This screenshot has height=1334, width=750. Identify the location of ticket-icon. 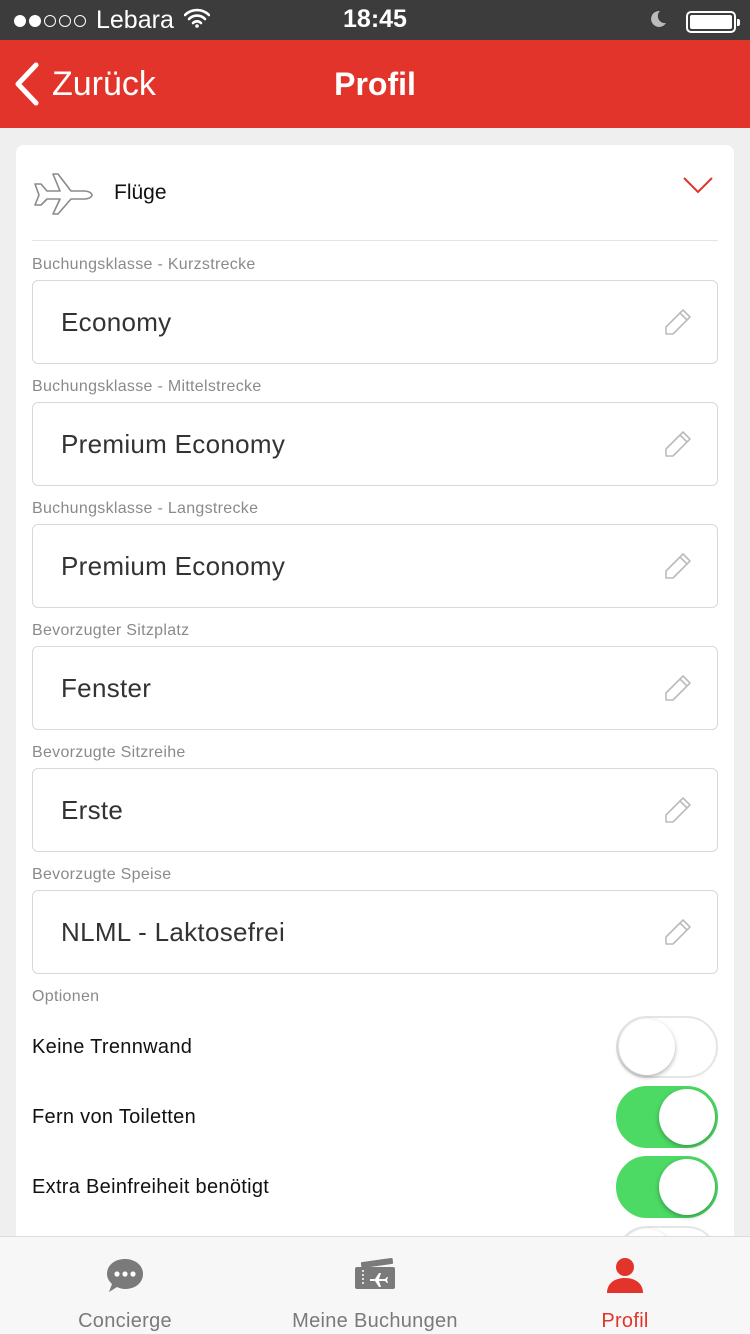
(375, 1273).